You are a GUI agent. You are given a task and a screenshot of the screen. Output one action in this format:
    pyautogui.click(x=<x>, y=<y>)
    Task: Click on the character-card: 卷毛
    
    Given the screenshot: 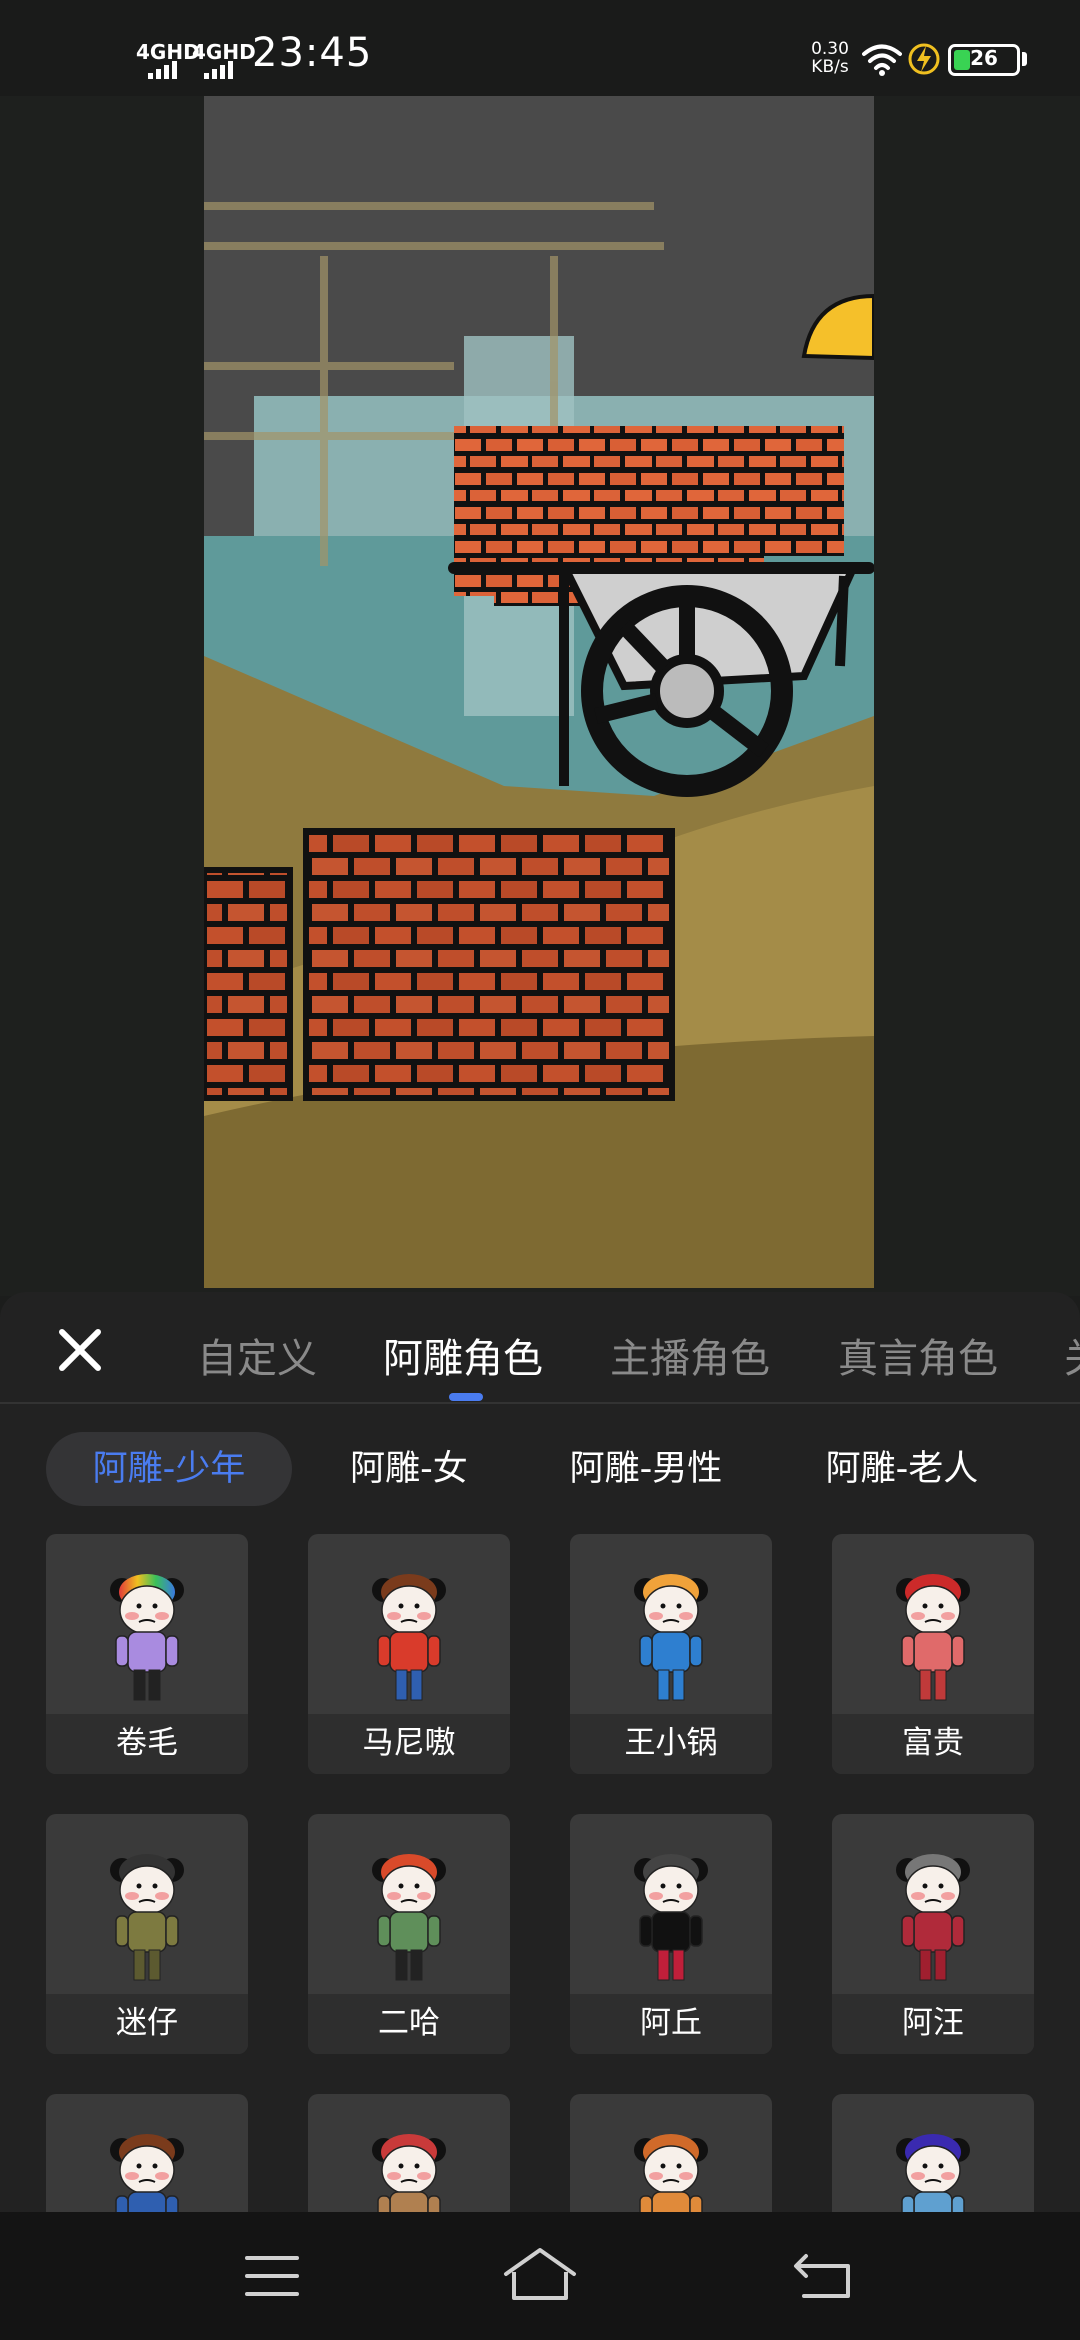 What is the action you would take?
    pyautogui.click(x=147, y=1654)
    